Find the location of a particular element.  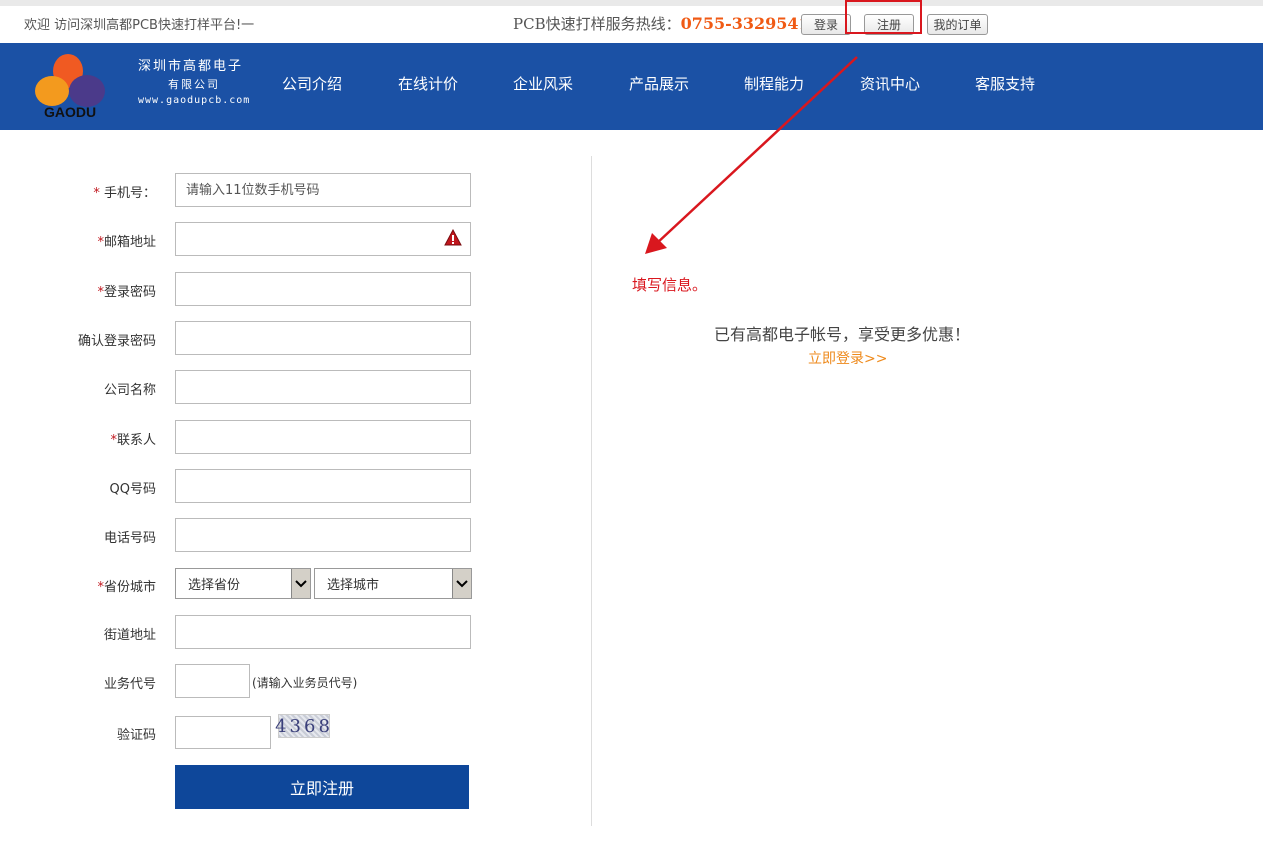

register-button: 注册 is located at coordinates (889, 24).